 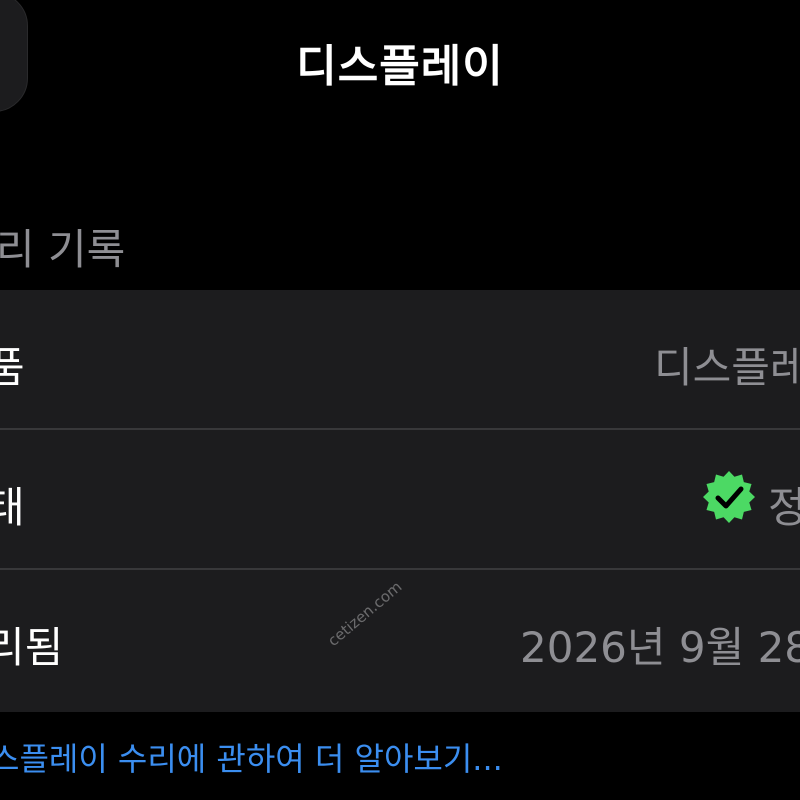 I want to click on page-title: 디스플레이, so click(x=400, y=66).